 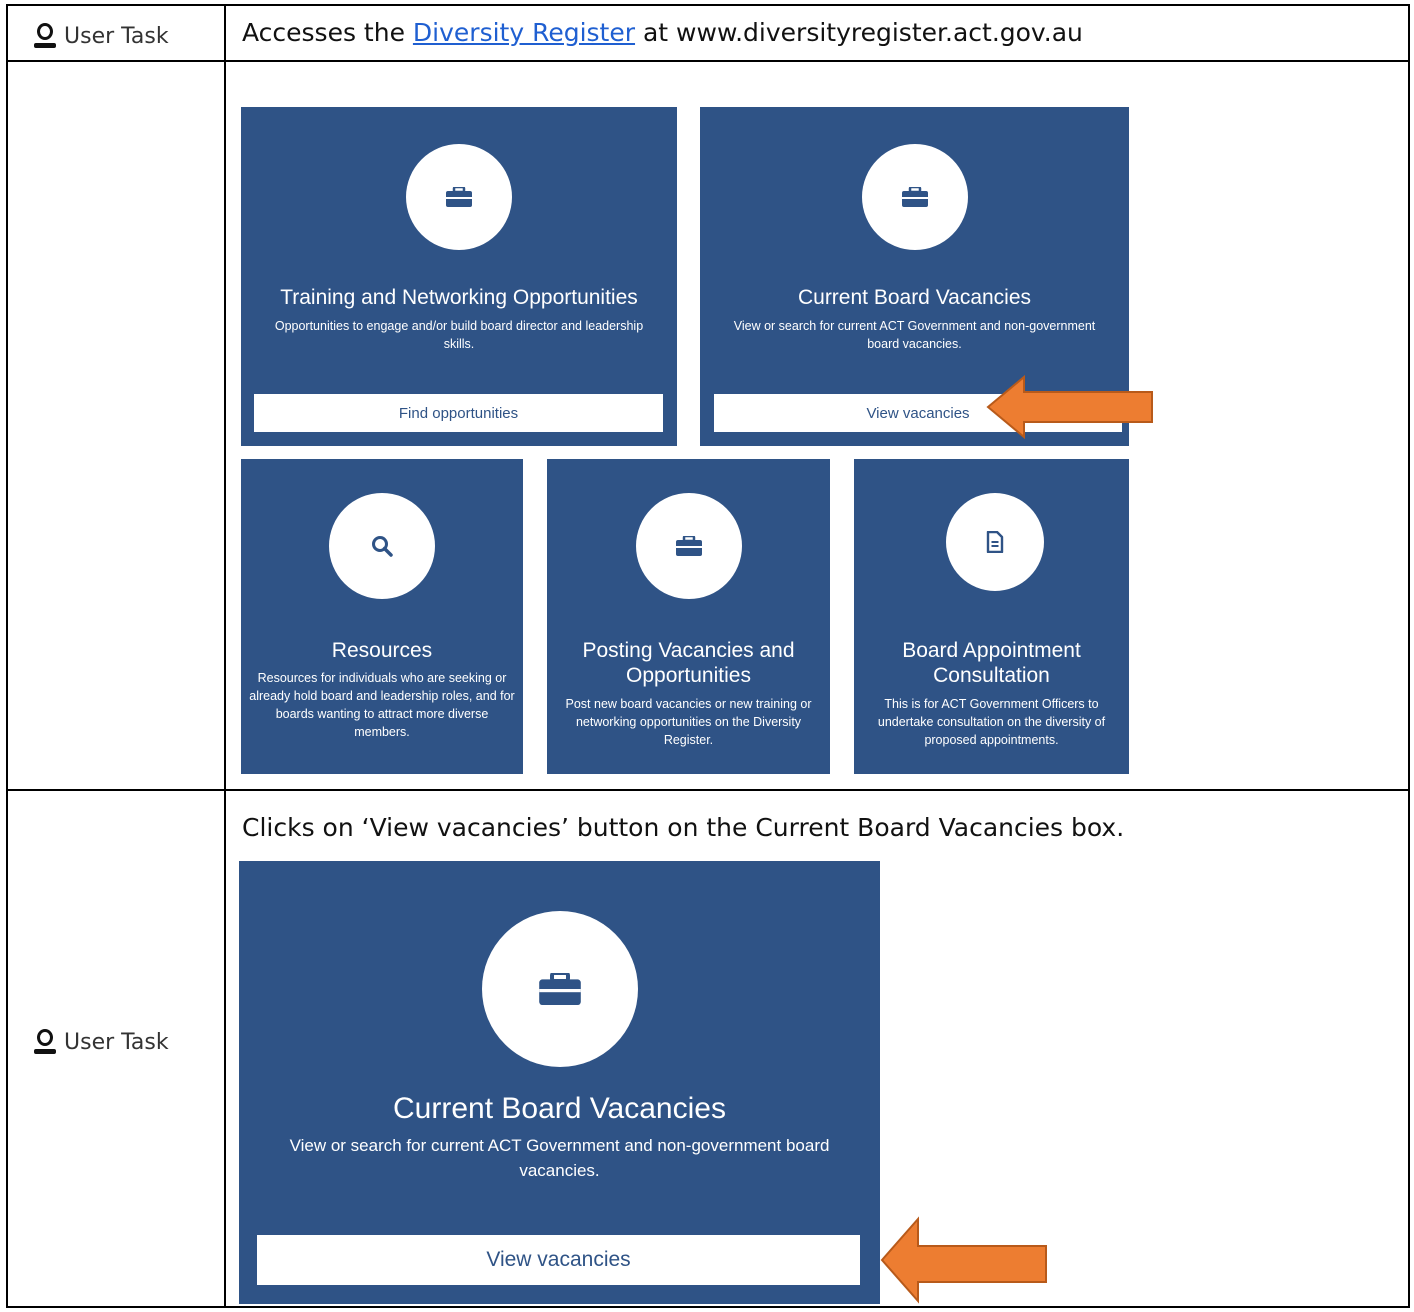 What do you see at coordinates (688, 663) in the screenshot?
I see `tile-title: Posting Vacancies and Opportunities` at bounding box center [688, 663].